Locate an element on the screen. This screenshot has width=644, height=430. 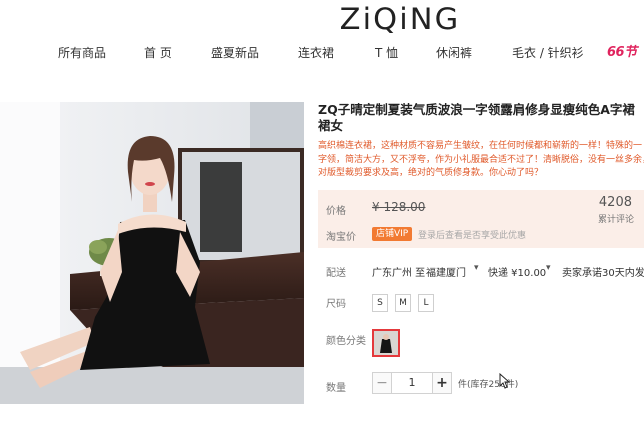
product-description-line-1: 高织棉连衣裙，这种材质不容易产生皱纹，在任何时候都和崭新的一样！特殊的一 is located at coordinates (480, 146).